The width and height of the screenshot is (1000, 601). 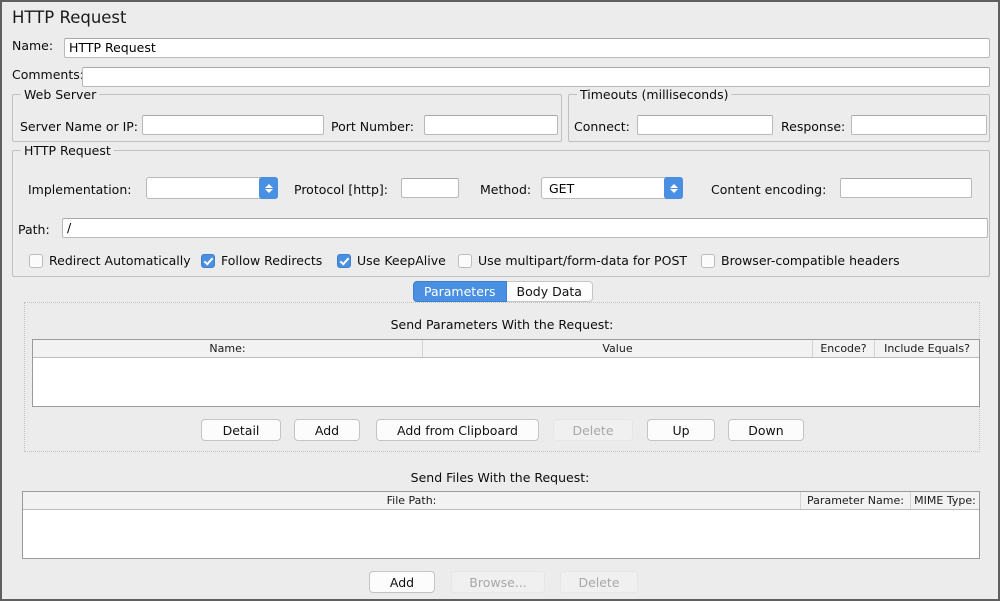 What do you see at coordinates (60, 94) in the screenshot?
I see `web-server-group-title: Web Server` at bounding box center [60, 94].